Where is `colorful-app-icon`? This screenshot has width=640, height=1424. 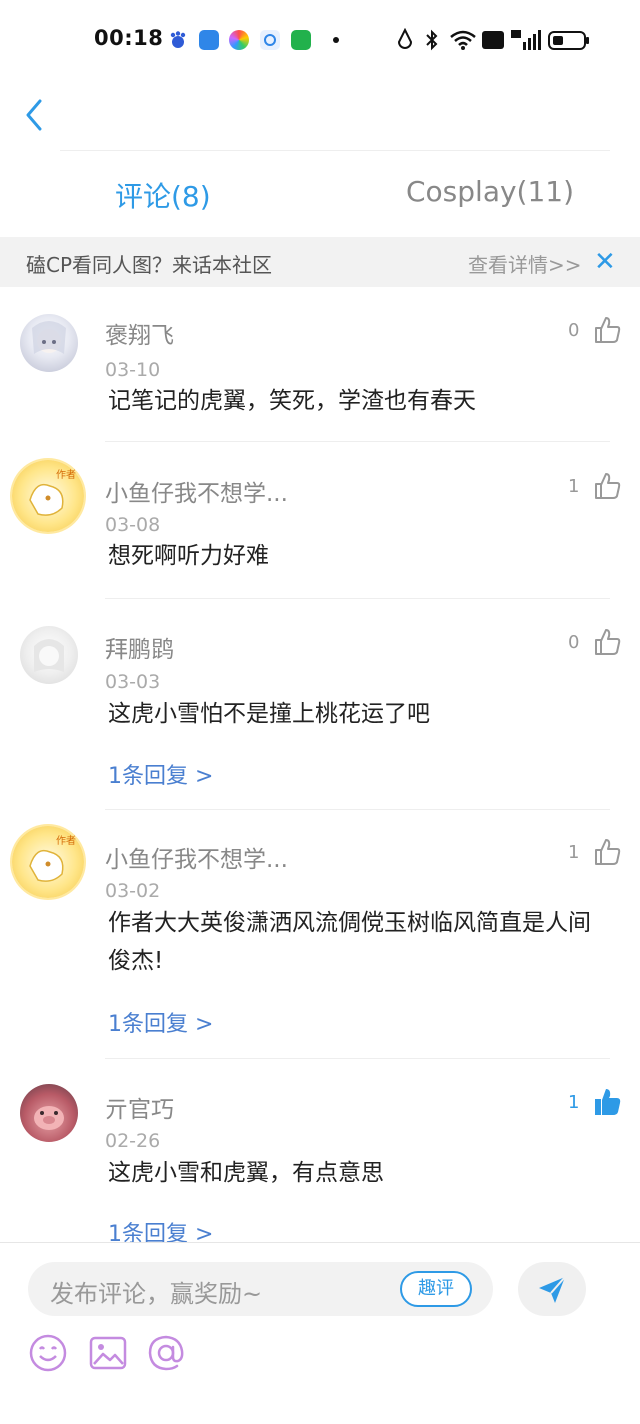 colorful-app-icon is located at coordinates (239, 40).